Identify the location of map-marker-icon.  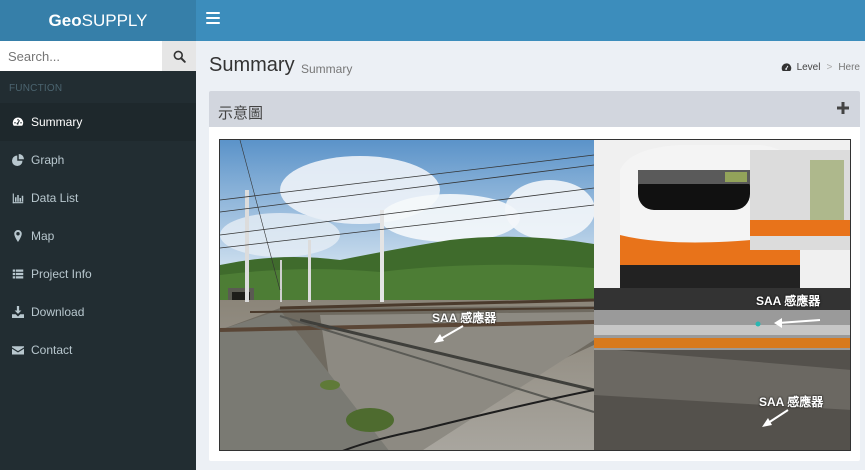
(18, 236).